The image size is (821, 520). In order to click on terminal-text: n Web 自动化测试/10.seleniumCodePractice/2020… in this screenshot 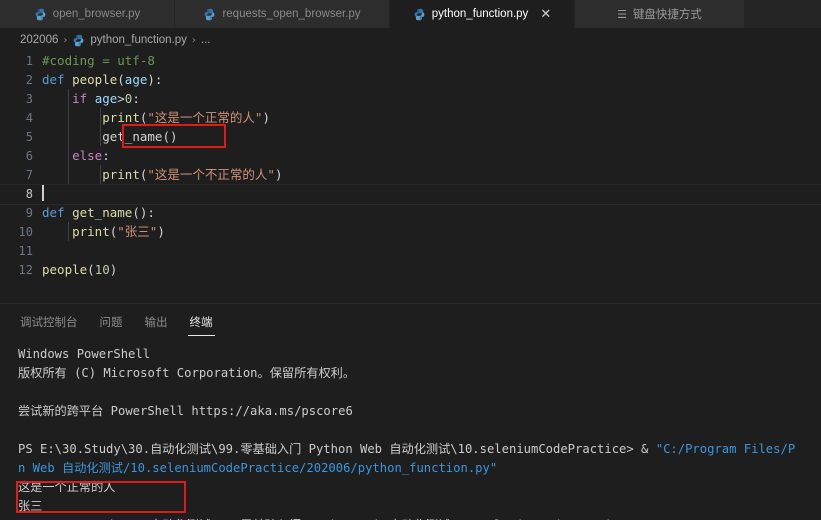, I will do `click(258, 468)`.